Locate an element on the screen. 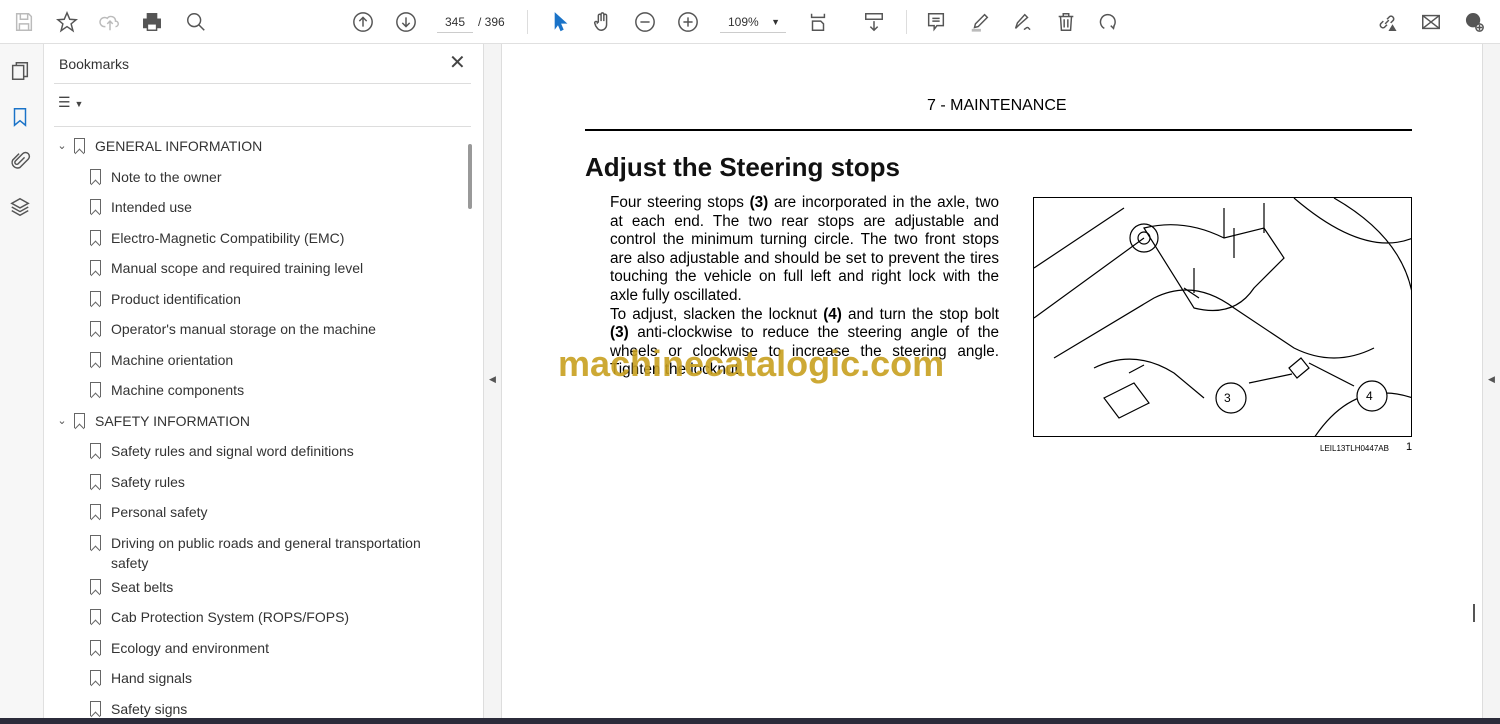  bookmark-item: Machine components is located at coordinates (260, 390).